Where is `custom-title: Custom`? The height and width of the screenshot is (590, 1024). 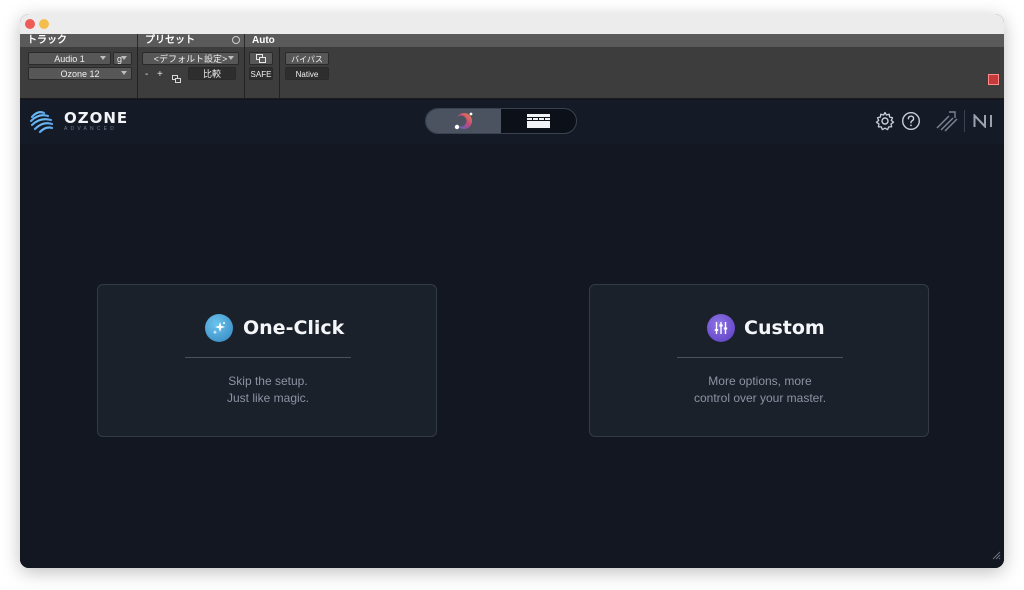
custom-title: Custom is located at coordinates (784, 328).